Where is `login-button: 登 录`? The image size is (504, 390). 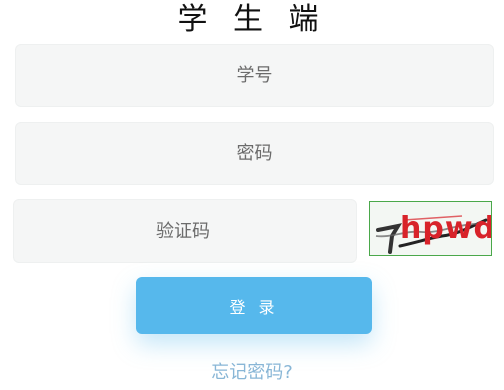 login-button: 登 录 is located at coordinates (254, 305).